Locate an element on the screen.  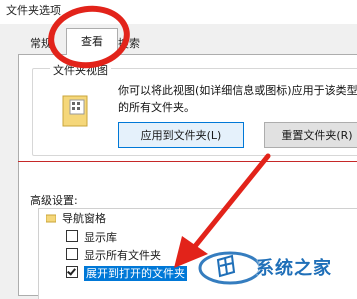
folder-view-icon is located at coordinates (75, 111).